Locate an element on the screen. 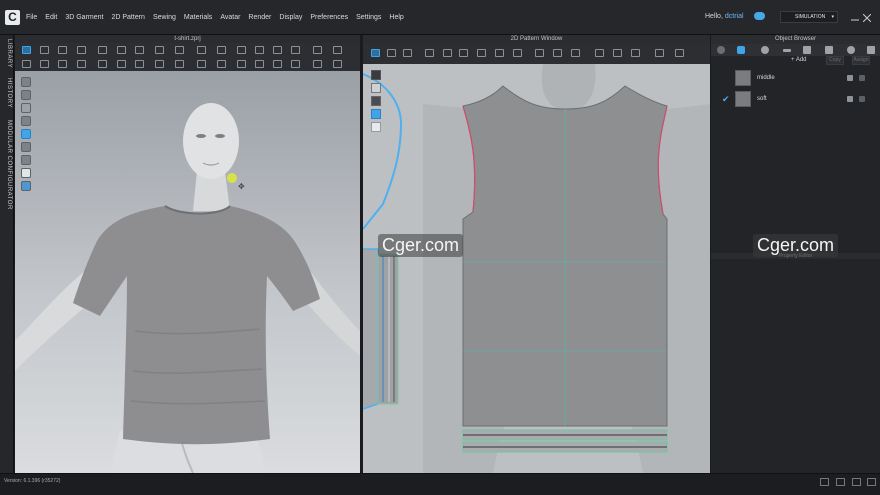  graphic-2d-tool-icon is located at coordinates (617, 53).